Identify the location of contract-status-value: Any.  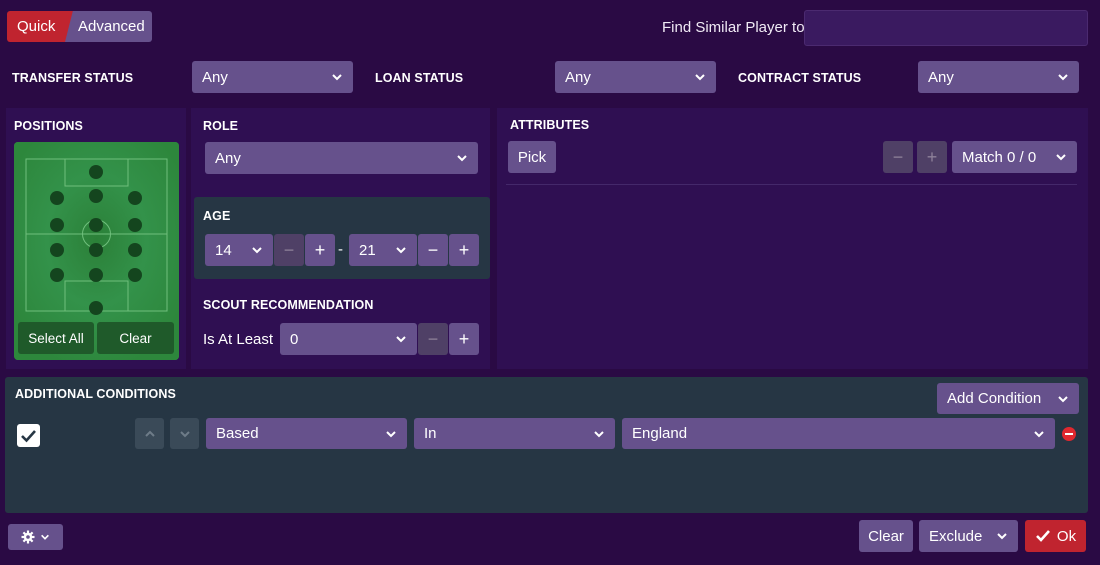
(941, 77).